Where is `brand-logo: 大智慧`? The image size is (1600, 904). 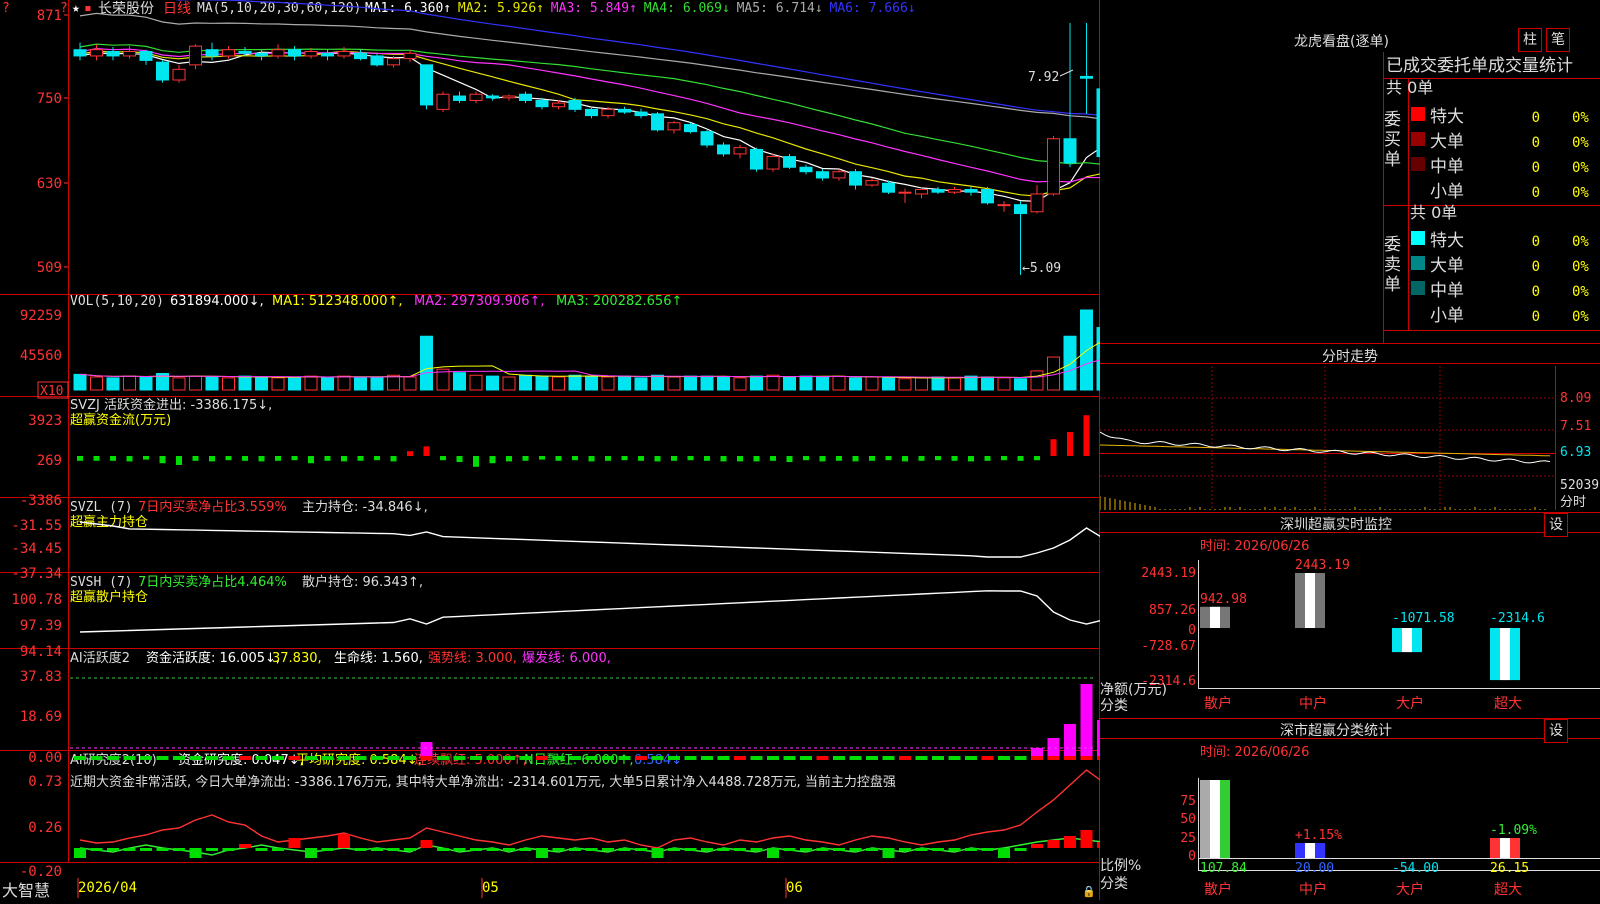
brand-logo: 大智慧 is located at coordinates (26, 890).